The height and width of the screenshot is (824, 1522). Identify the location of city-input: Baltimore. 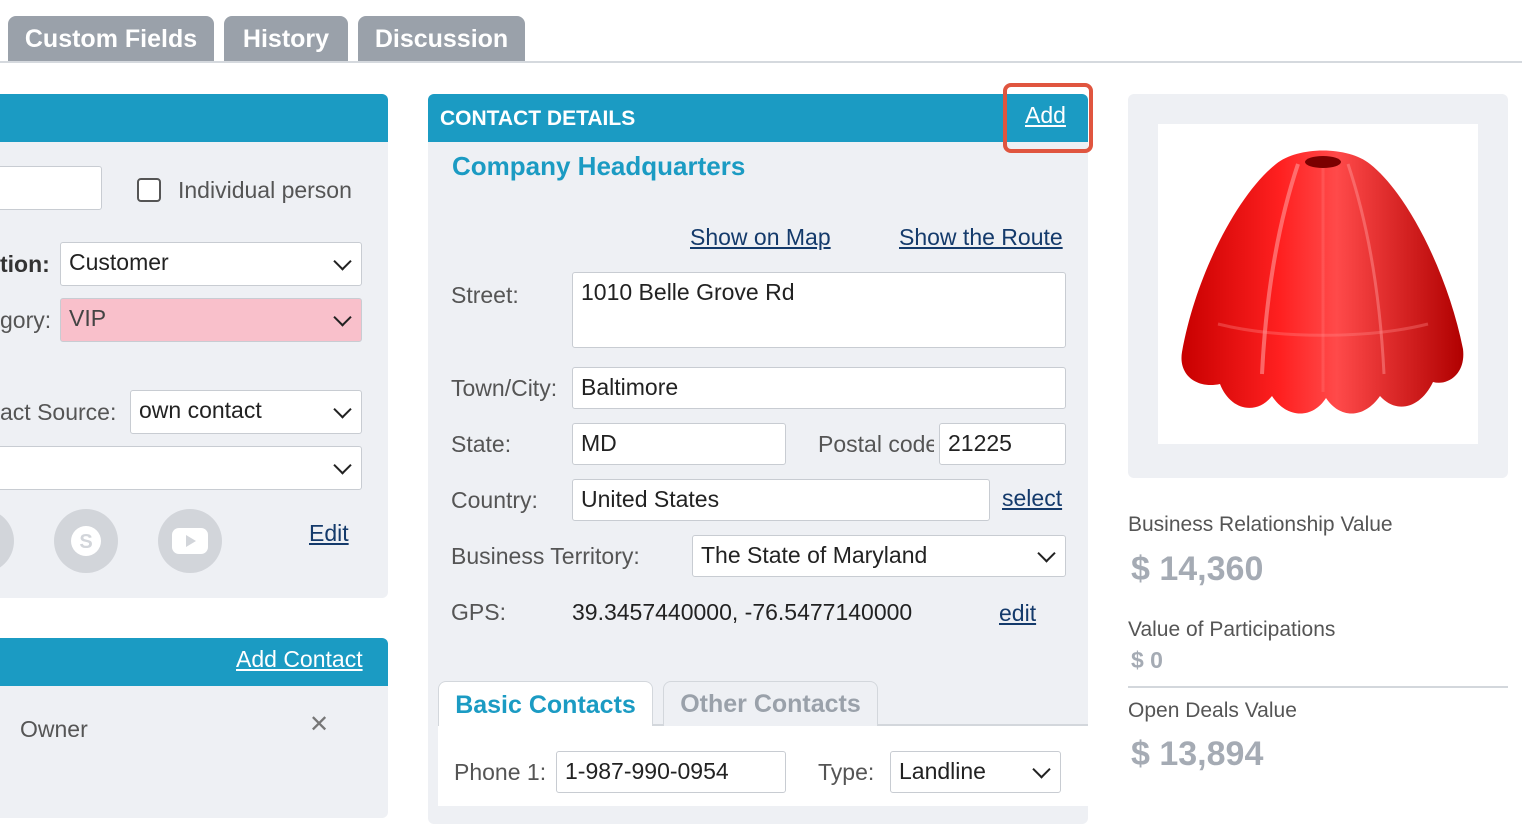
(819, 388).